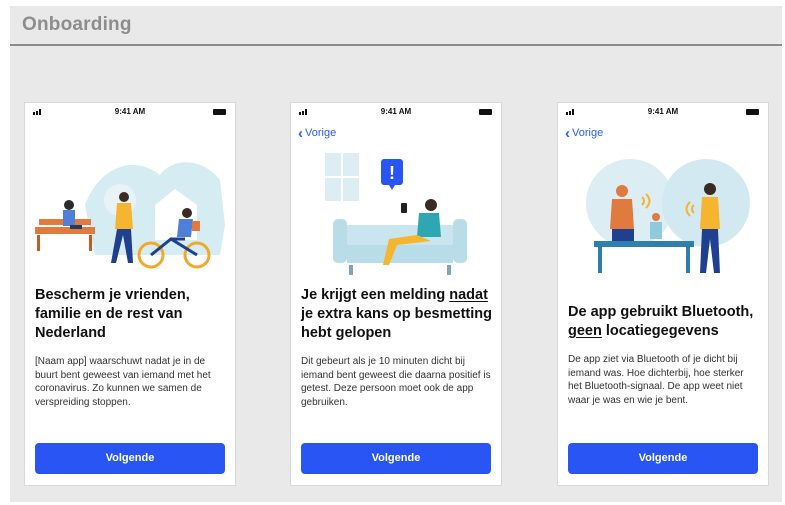  What do you see at coordinates (660, 331) in the screenshot?
I see `title-text-end: locatiegegevens` at bounding box center [660, 331].